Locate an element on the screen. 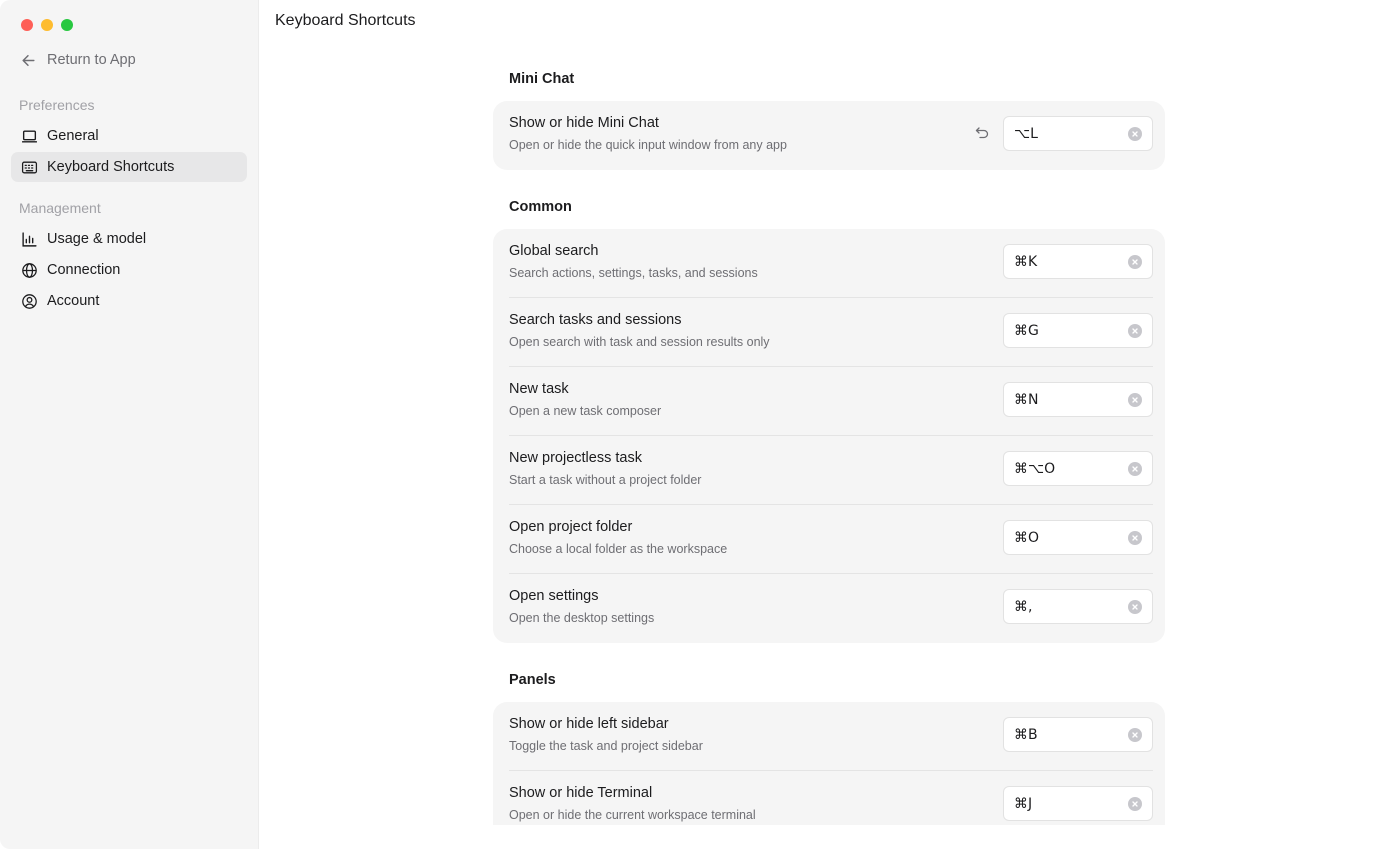  shortcut-keys: ⌥L is located at coordinates (1026, 133).